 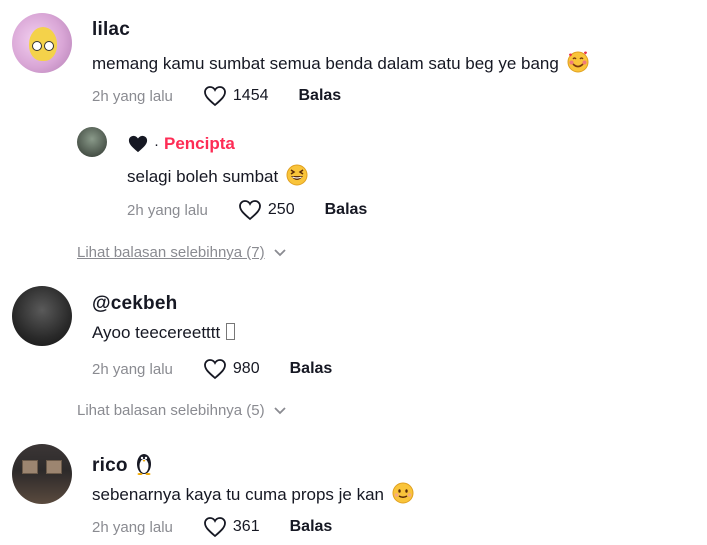 What do you see at coordinates (266, 210) in the screenshot?
I see `like-button: 250` at bounding box center [266, 210].